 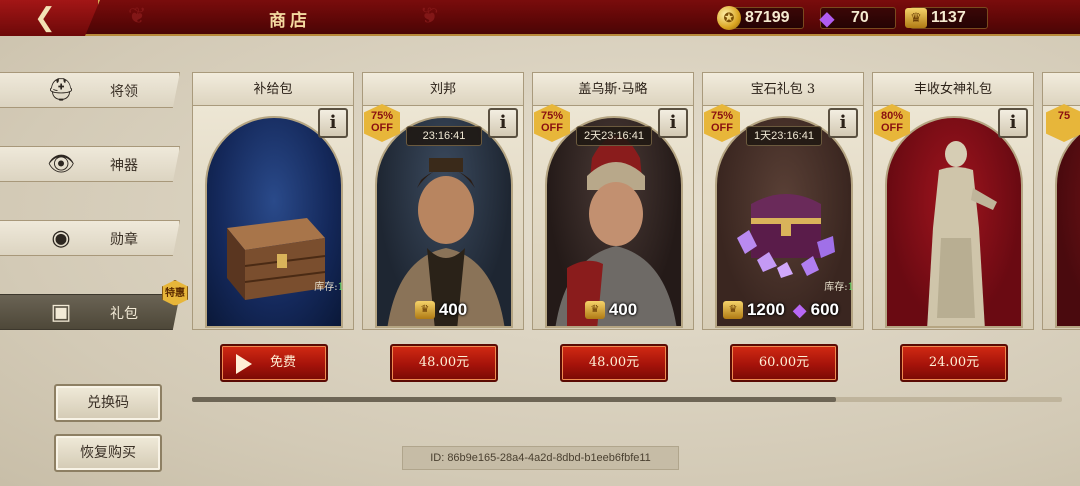 What do you see at coordinates (108, 403) in the screenshot?
I see `redeem-code-button: 兑换码` at bounding box center [108, 403].